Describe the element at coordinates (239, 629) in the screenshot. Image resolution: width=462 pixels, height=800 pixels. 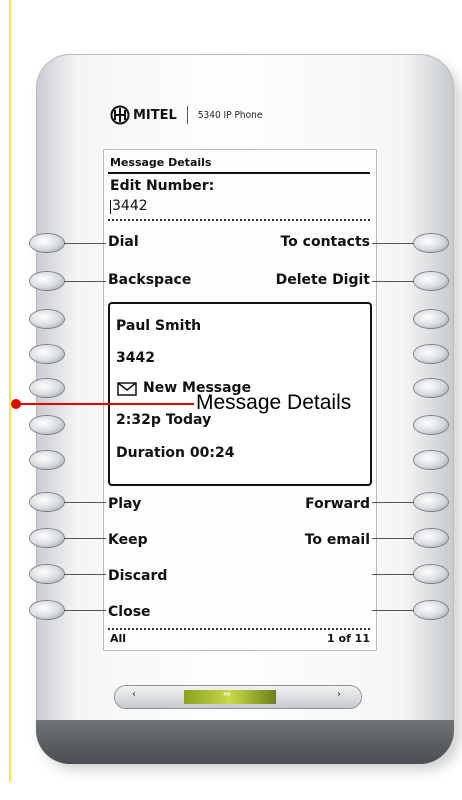
I see `footer-divider` at that location.